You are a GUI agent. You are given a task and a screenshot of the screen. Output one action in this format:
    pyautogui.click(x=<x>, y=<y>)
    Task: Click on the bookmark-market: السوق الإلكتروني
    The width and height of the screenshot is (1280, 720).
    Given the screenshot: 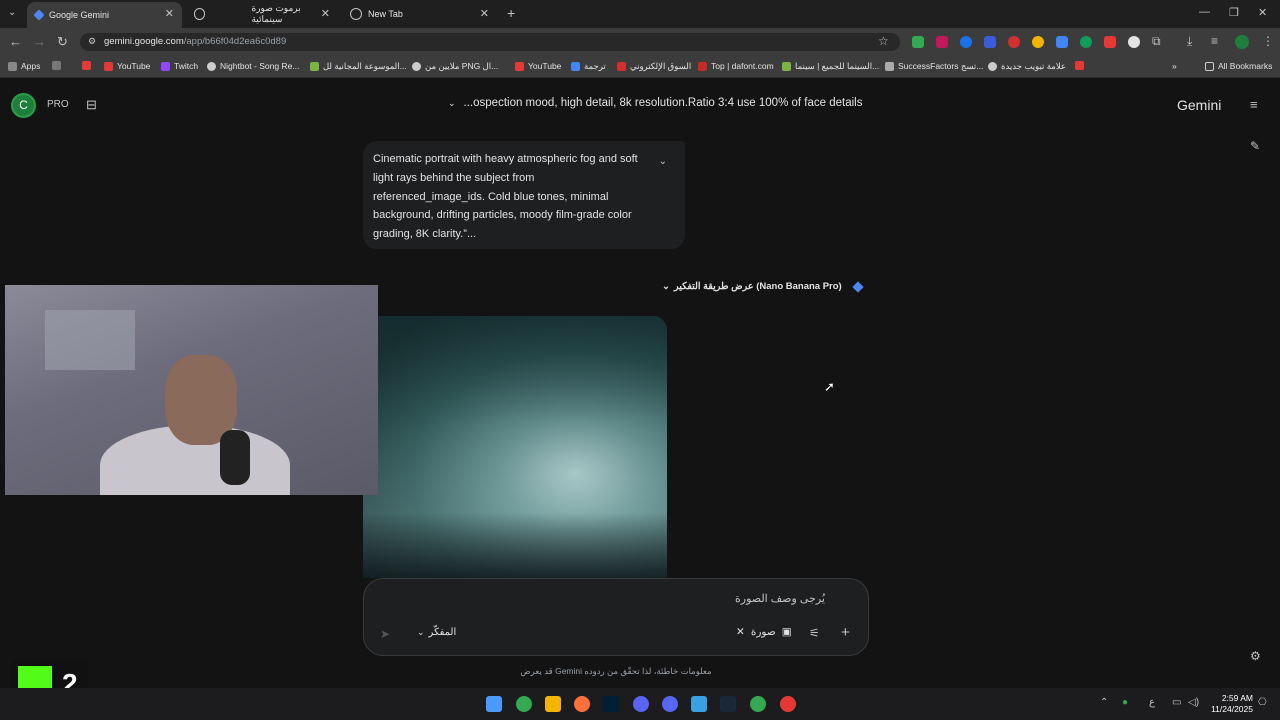 What is the action you would take?
    pyautogui.click(x=654, y=66)
    